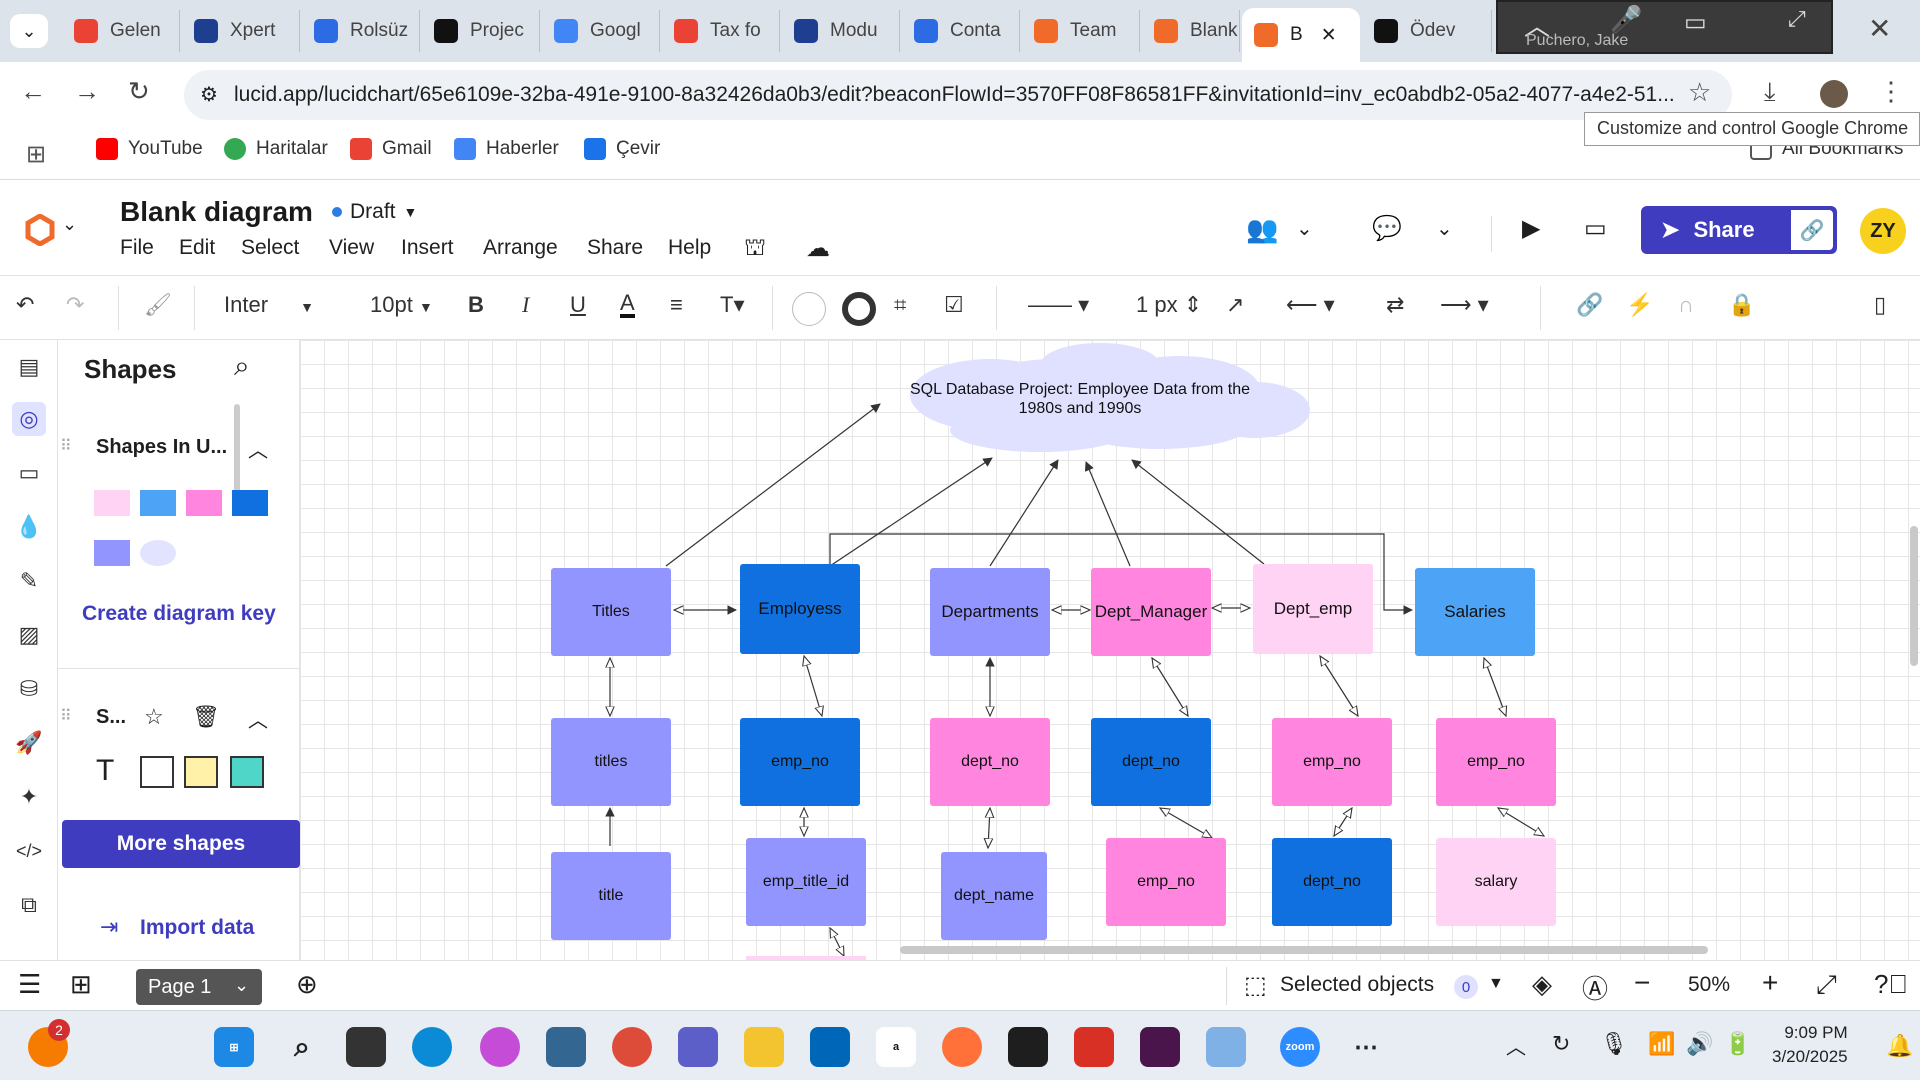 The image size is (1920, 1080). Describe the element at coordinates (29, 905) in the screenshot. I see `integrations-icon: ⧉` at that location.